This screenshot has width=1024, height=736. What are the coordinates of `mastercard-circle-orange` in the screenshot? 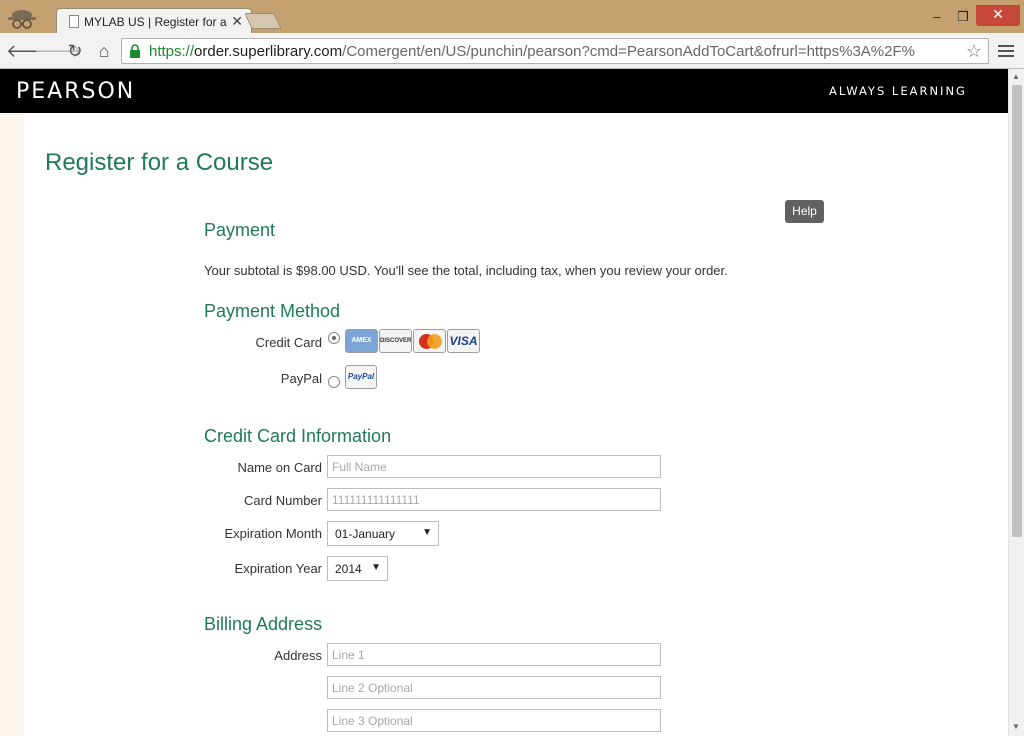 It's located at (434, 341).